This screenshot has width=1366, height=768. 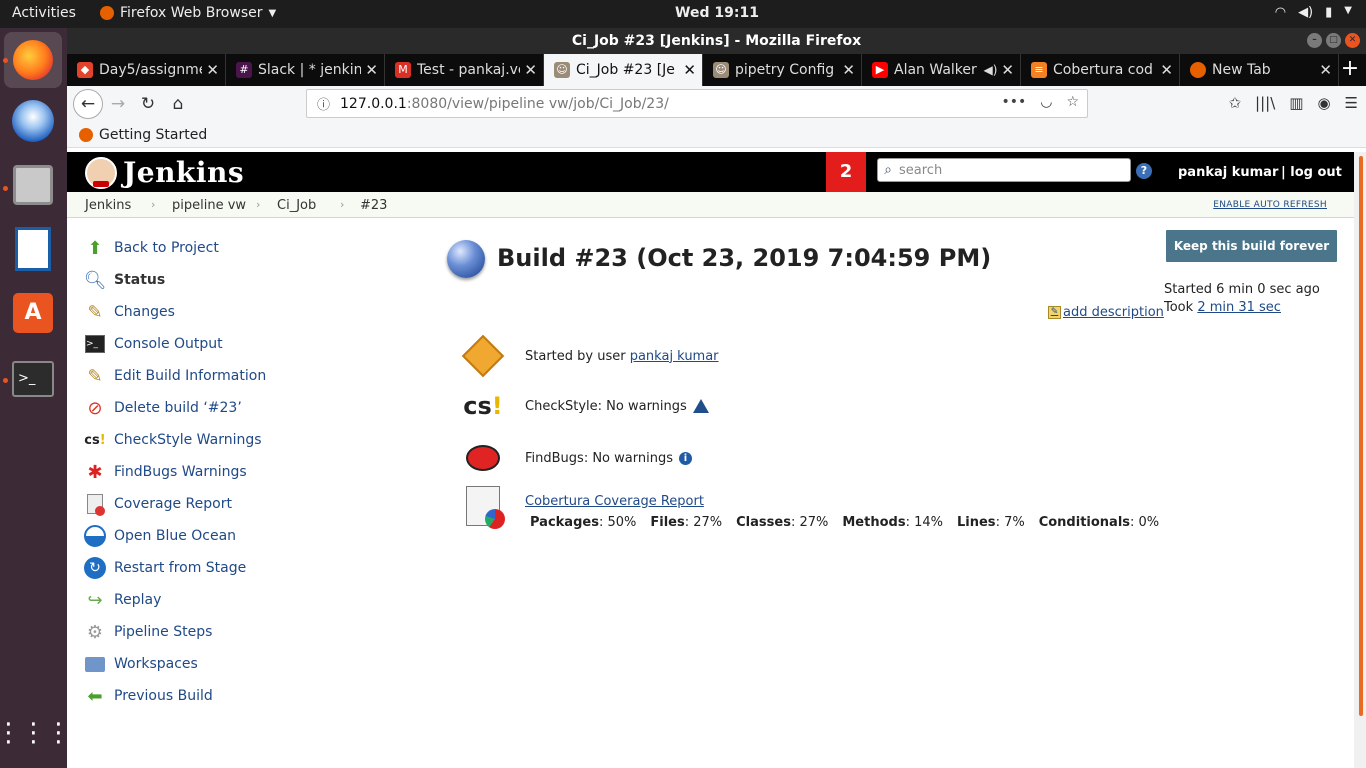 I want to click on reload-button: ↻, so click(x=148, y=104).